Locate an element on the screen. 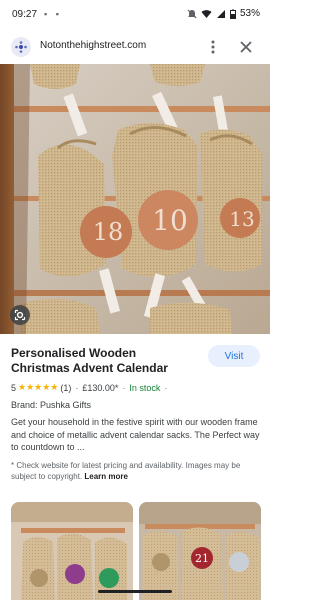  status-right-cluster: 53% is located at coordinates (223, 13).